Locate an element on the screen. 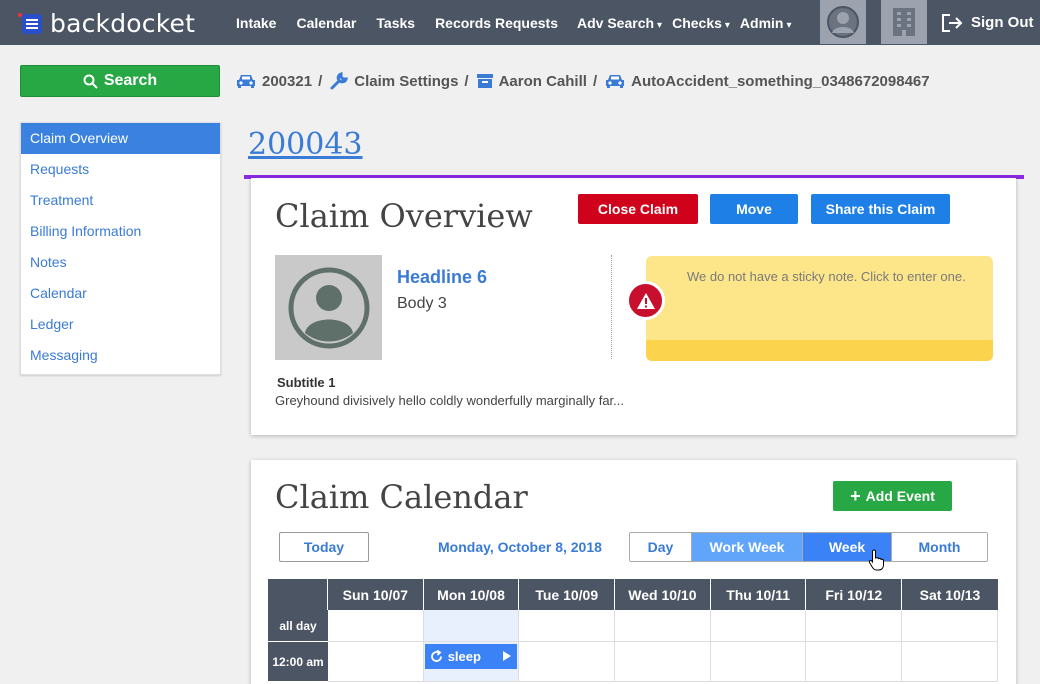  nav-adv-search: Adv Search ▾ is located at coordinates (619, 23).